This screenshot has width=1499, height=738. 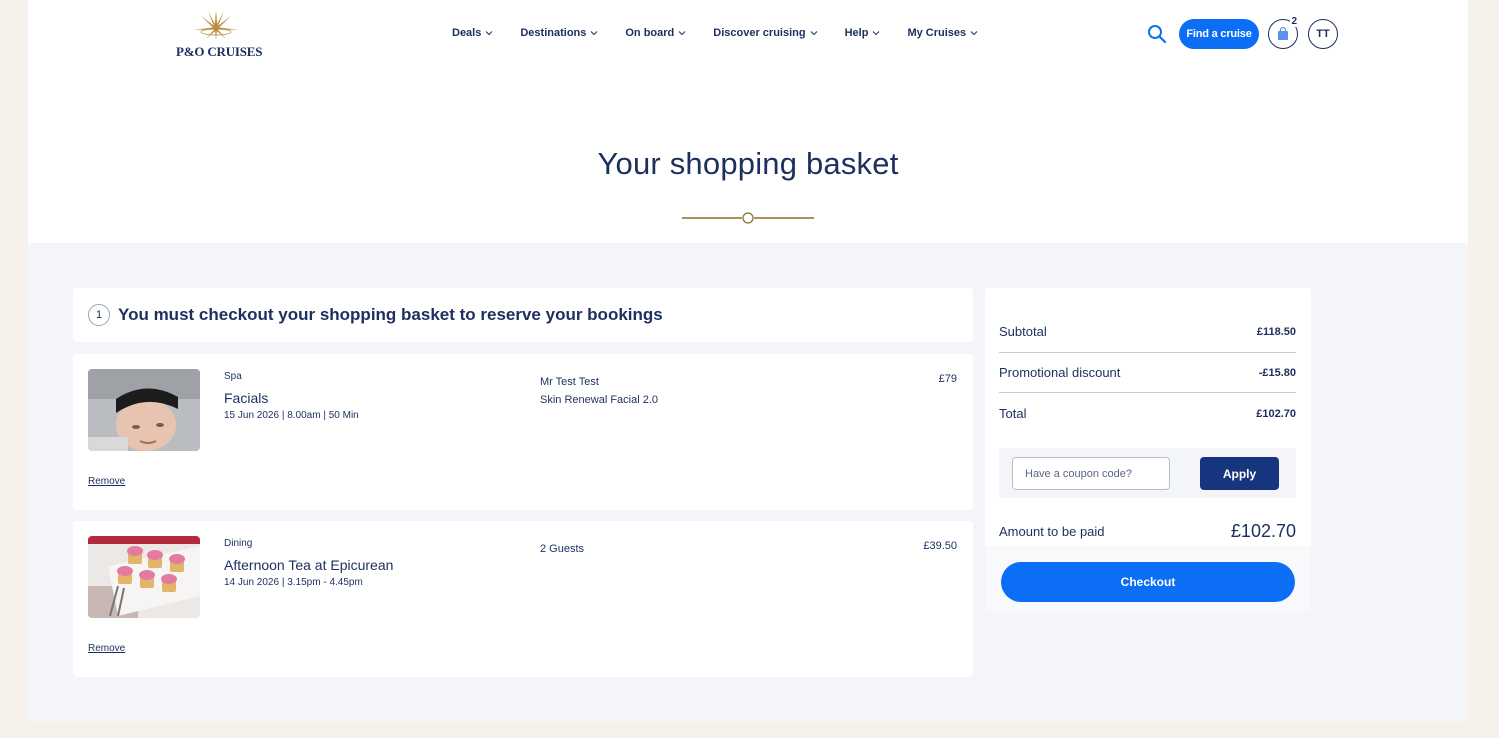 I want to click on nav-item-discover-cruising: Discover cruising, so click(x=765, y=33).